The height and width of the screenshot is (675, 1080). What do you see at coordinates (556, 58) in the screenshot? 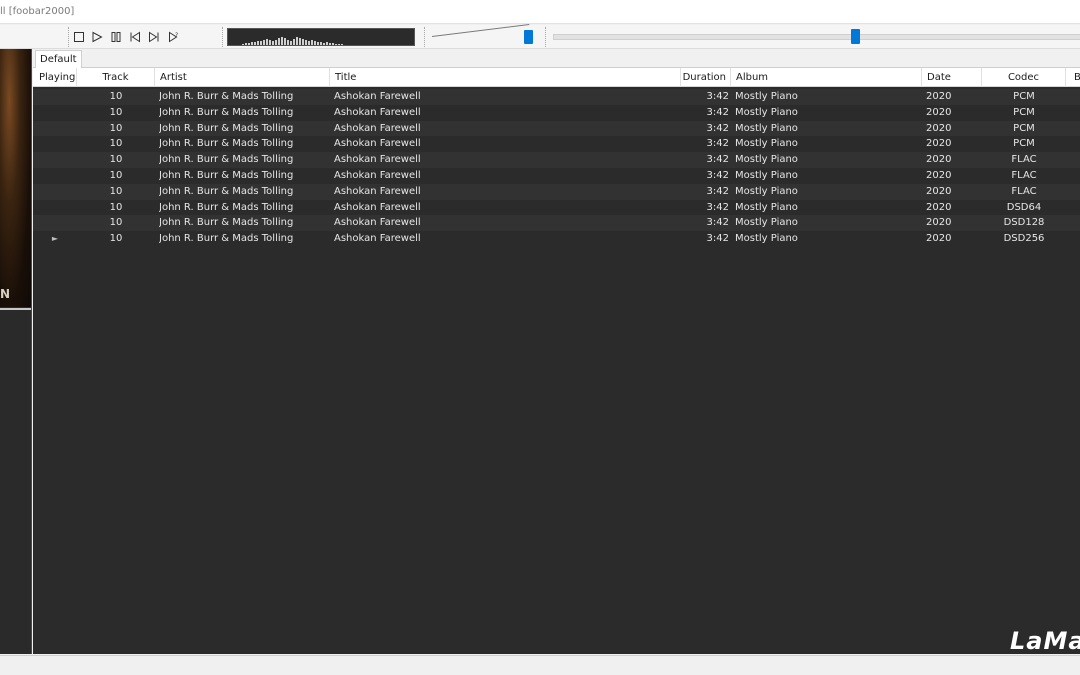
I see `playlist-tabs: Default` at bounding box center [556, 58].